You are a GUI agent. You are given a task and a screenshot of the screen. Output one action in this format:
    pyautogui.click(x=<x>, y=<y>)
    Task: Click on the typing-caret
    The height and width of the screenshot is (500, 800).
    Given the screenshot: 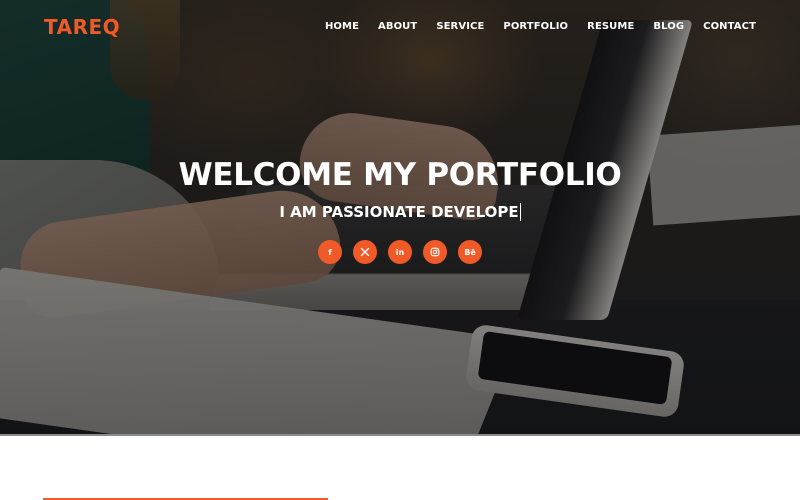 What is the action you would take?
    pyautogui.click(x=520, y=212)
    